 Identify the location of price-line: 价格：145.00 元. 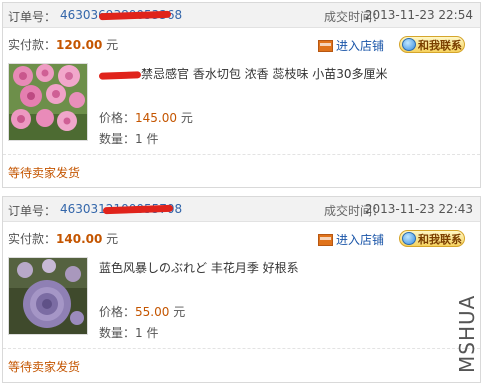
(146, 117).